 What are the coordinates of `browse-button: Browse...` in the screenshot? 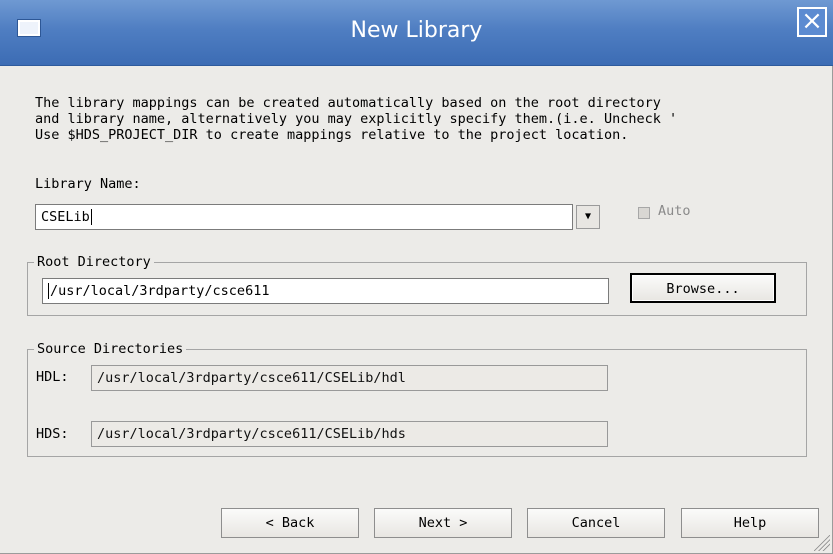 It's located at (703, 288).